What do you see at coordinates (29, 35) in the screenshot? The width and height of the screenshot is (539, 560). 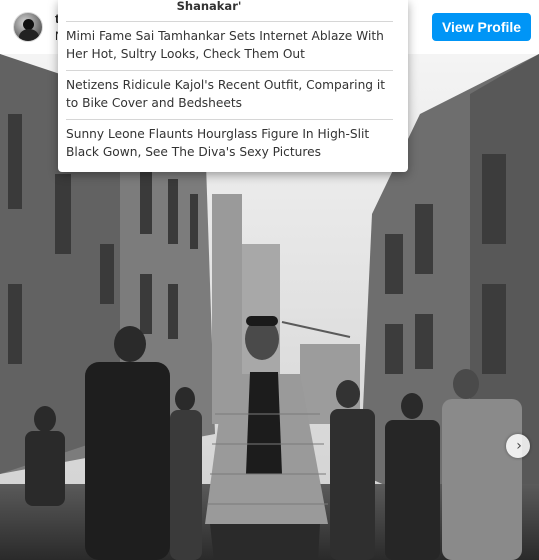 I see `avatar-body-shape` at bounding box center [29, 35].